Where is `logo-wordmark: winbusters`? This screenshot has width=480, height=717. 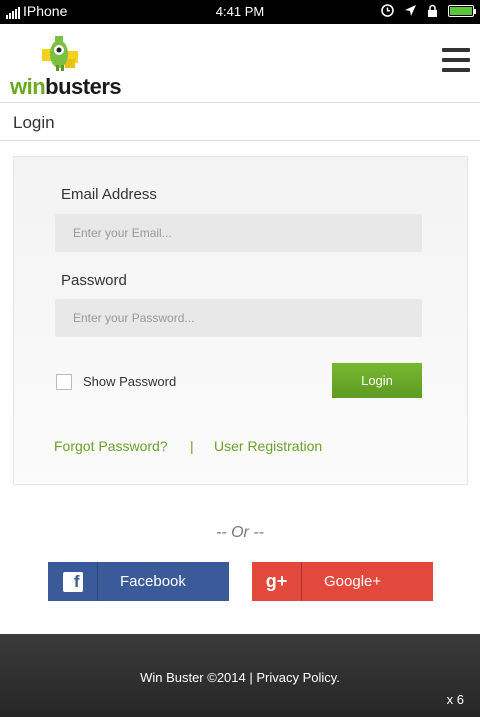 logo-wordmark: winbusters is located at coordinates (66, 87).